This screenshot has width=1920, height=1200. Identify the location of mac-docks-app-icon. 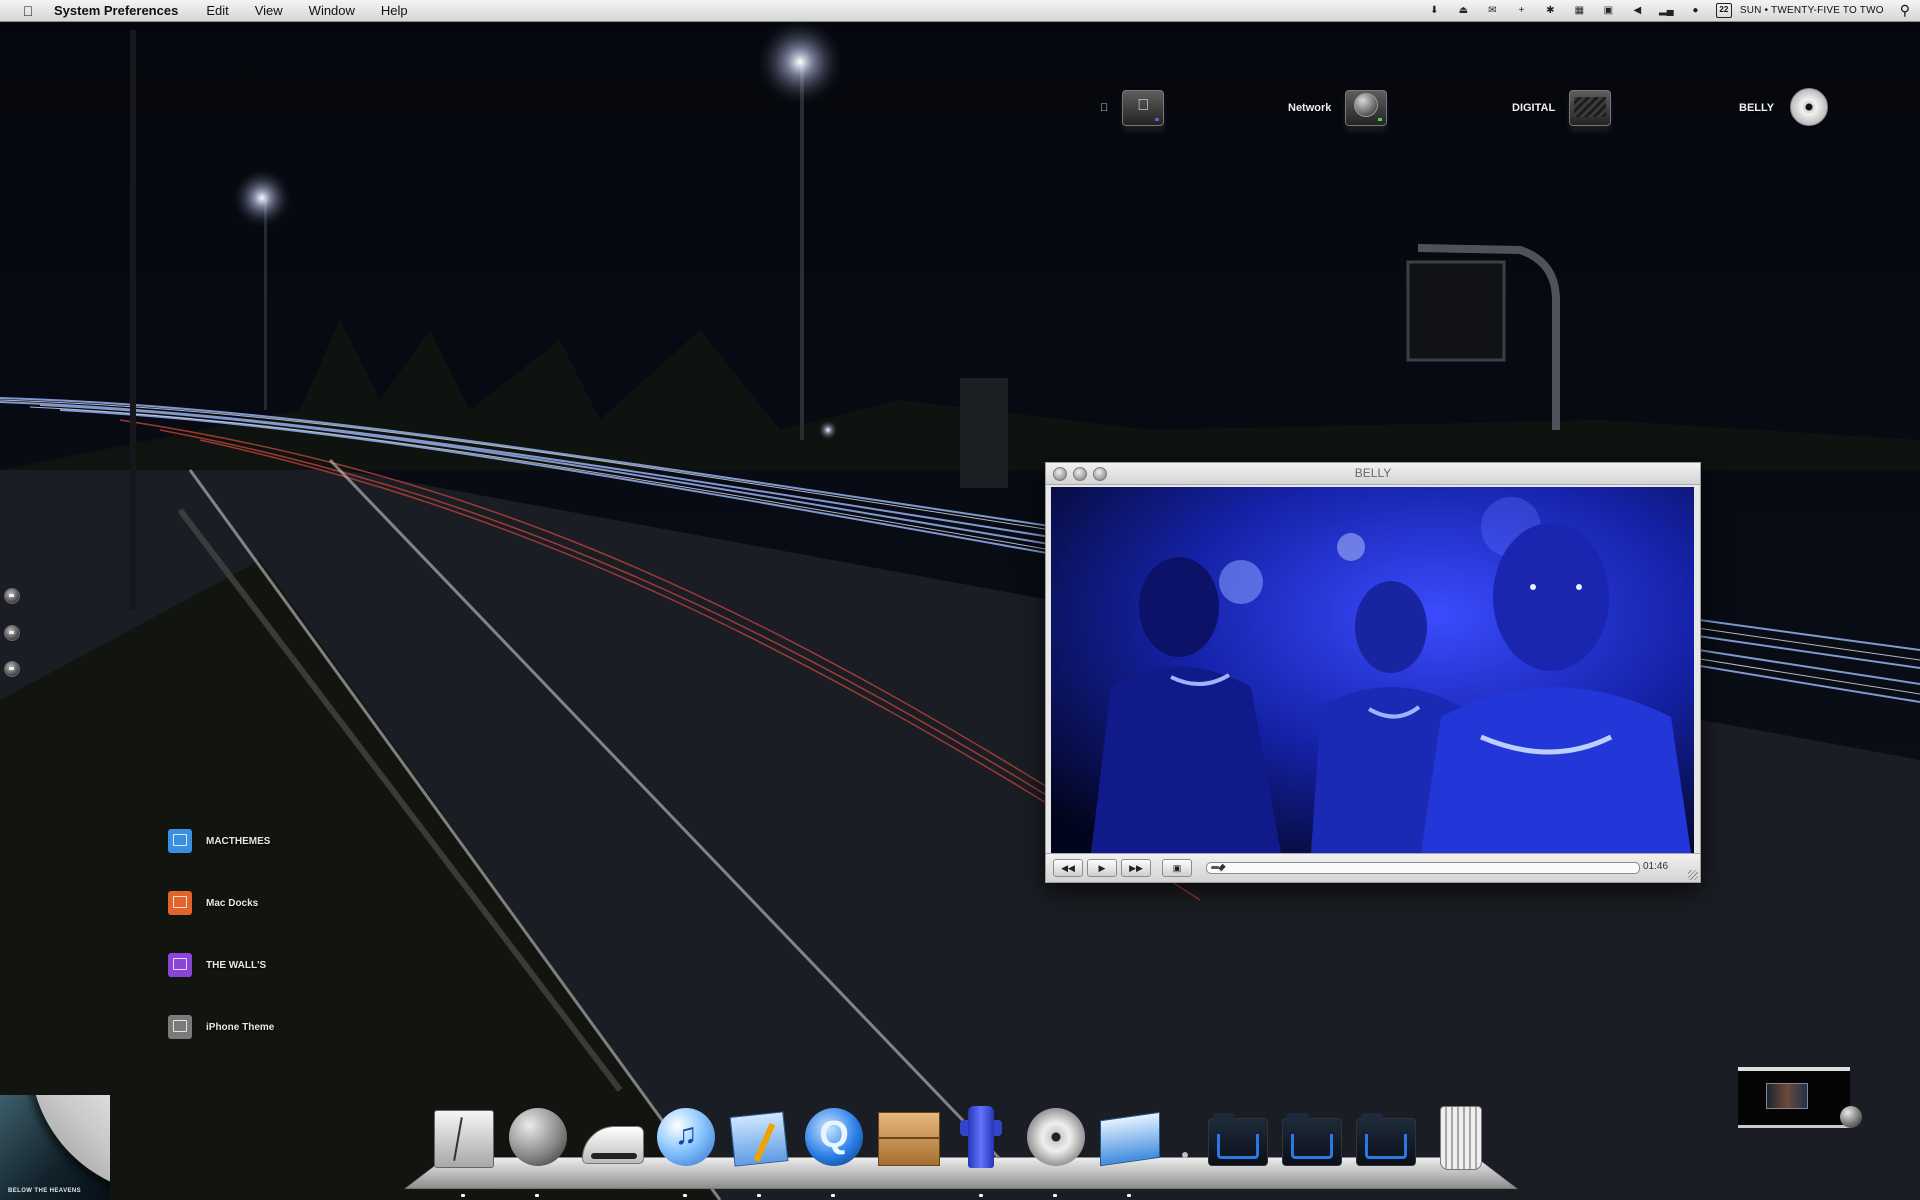
(180, 903).